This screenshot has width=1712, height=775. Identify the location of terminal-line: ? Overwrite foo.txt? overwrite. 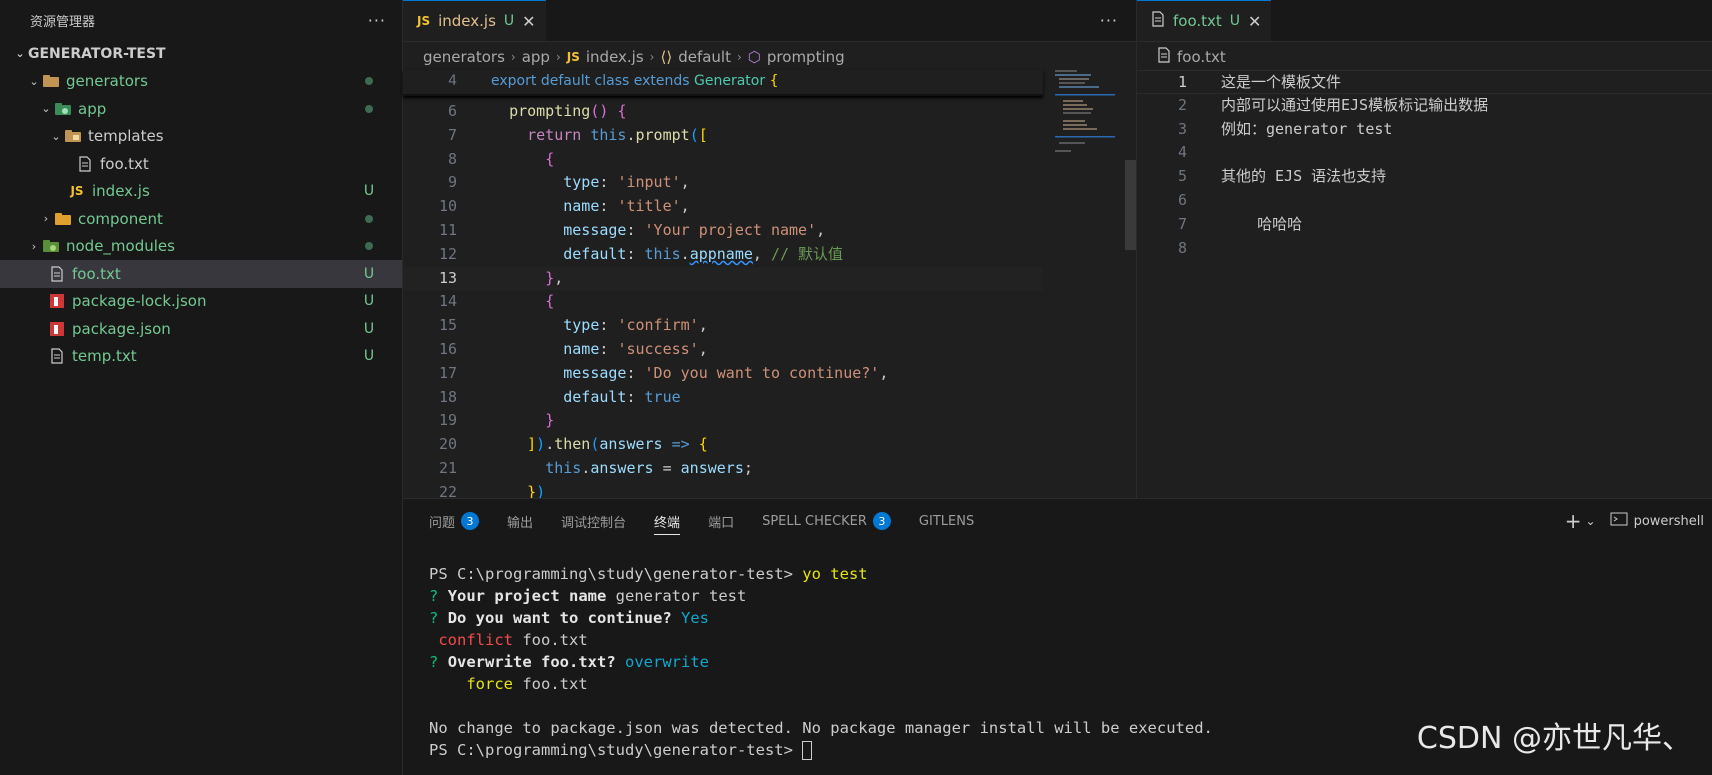
(569, 662).